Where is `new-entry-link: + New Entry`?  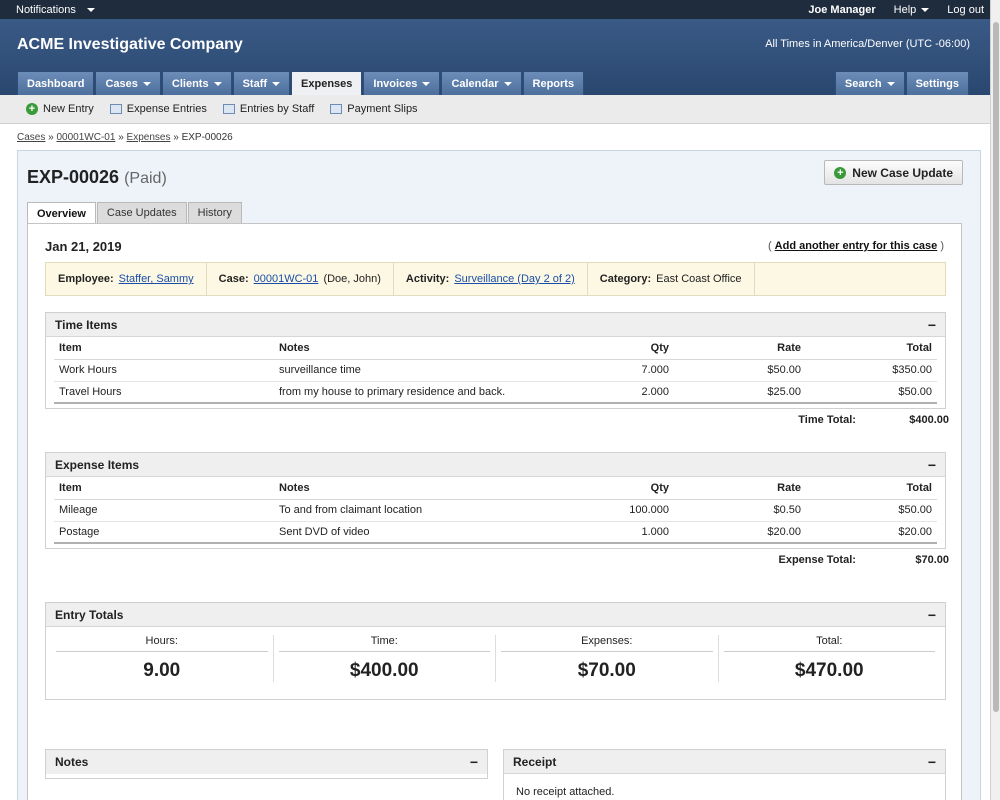 new-entry-link: + New Entry is located at coordinates (60, 109).